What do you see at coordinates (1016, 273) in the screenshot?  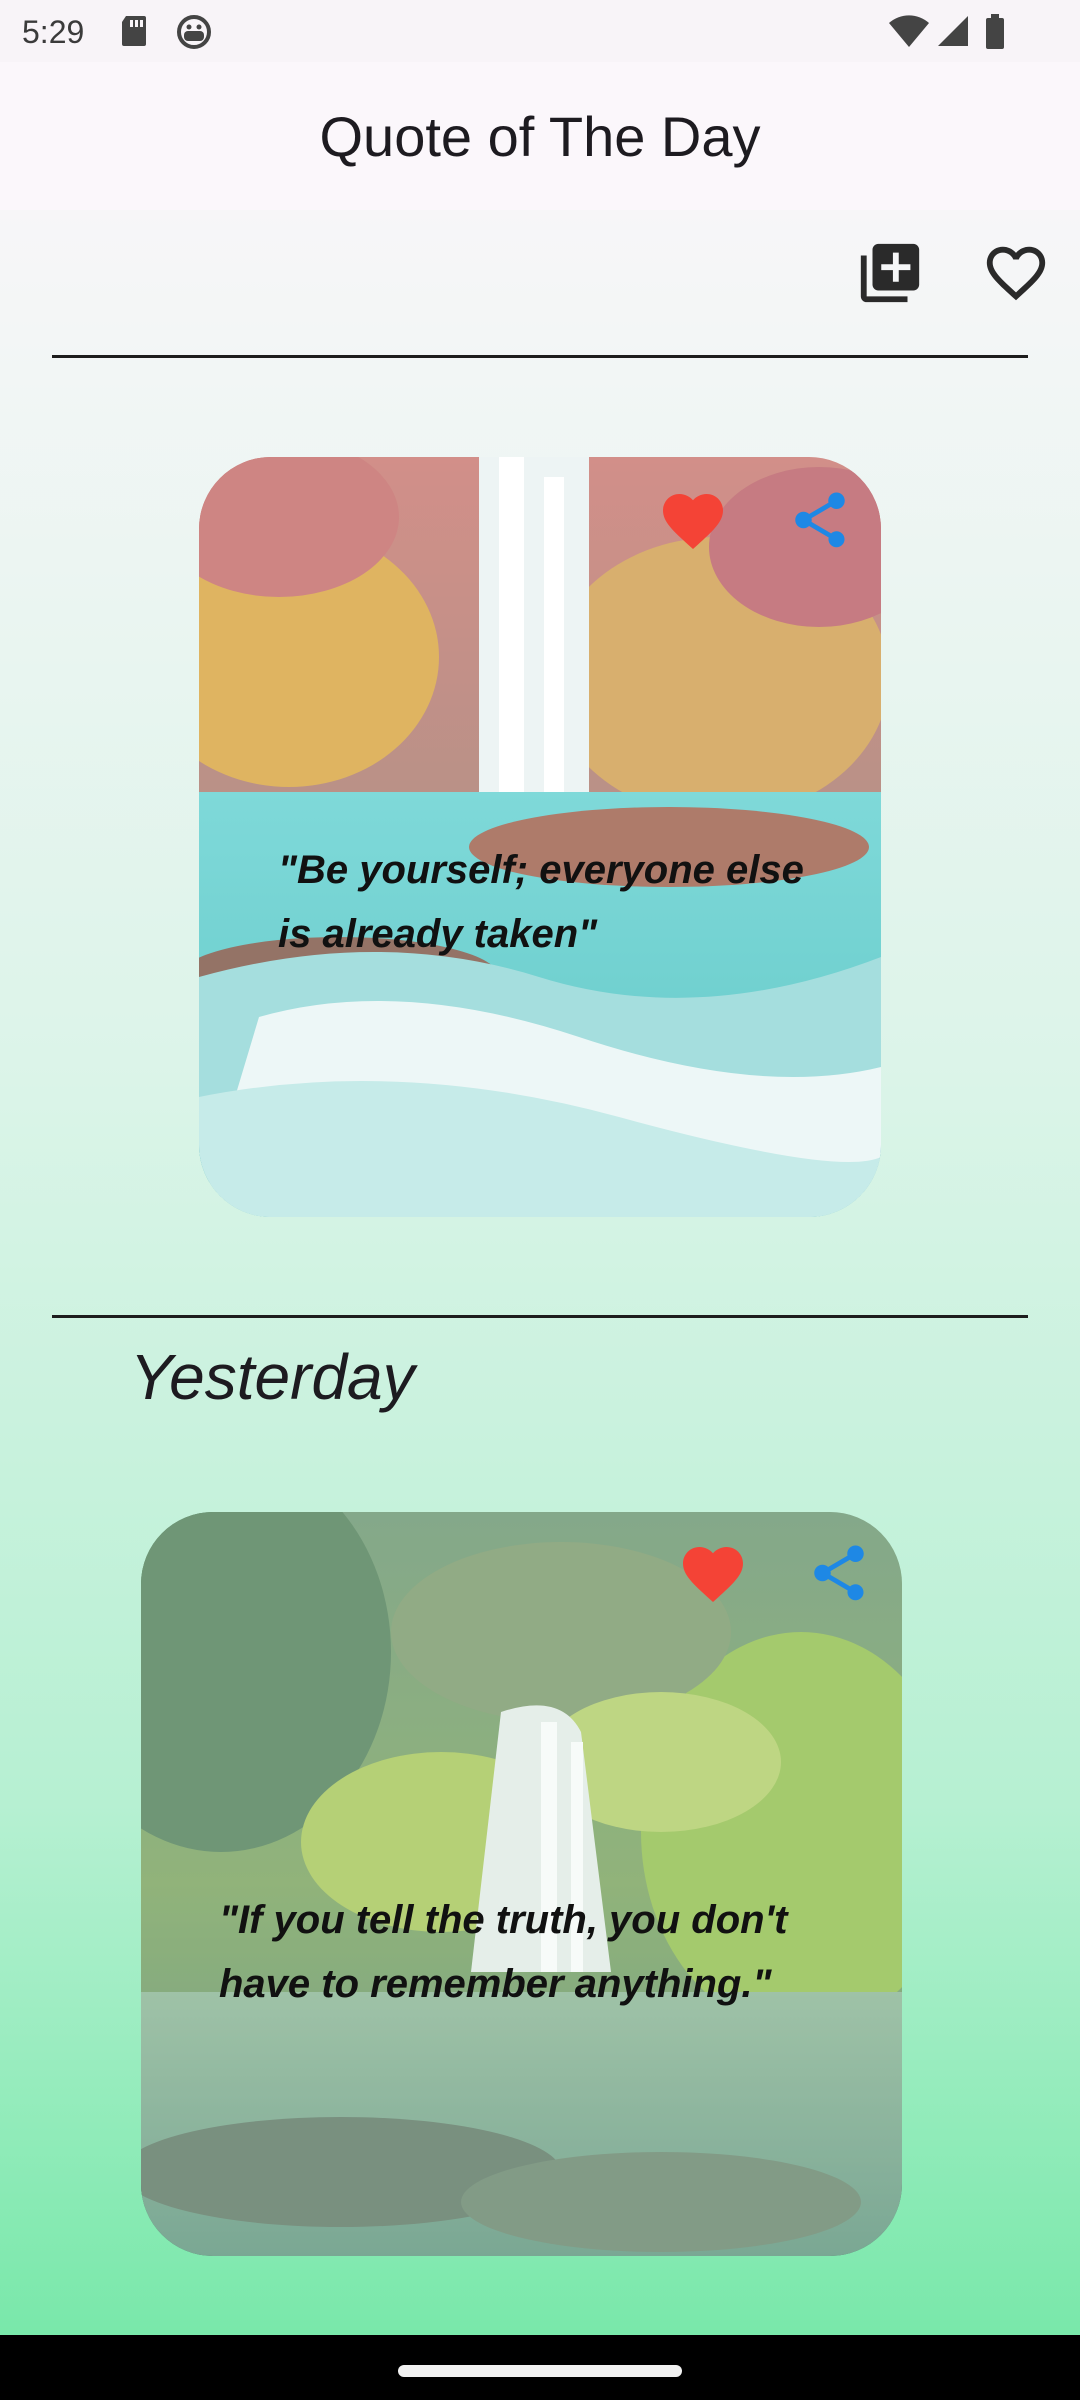 I see `favorites-heart-icon` at bounding box center [1016, 273].